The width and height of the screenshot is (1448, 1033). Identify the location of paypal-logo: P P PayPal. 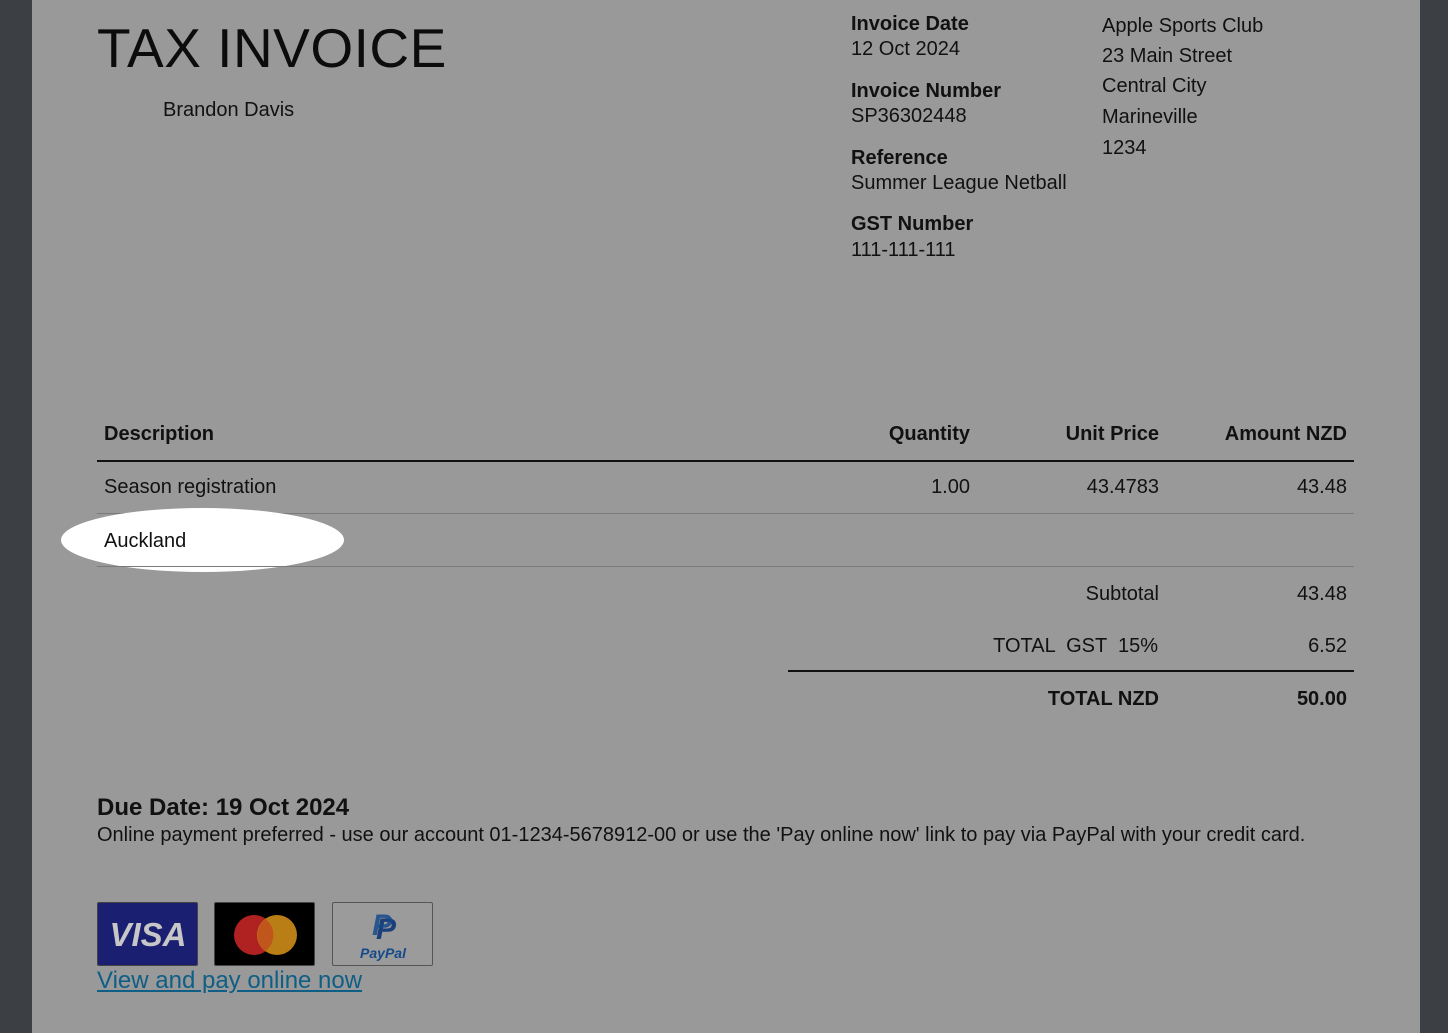
(382, 934).